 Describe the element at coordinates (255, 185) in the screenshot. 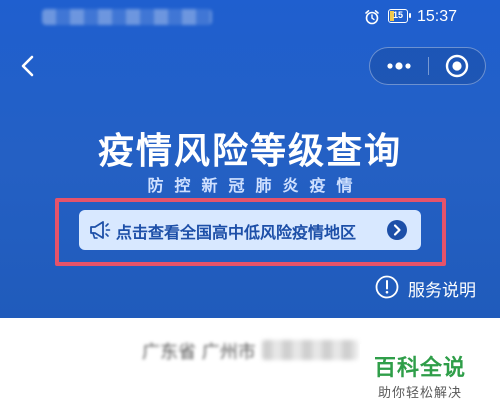

I see `page-subtitle: 防控新冠肺炎疫情` at that location.